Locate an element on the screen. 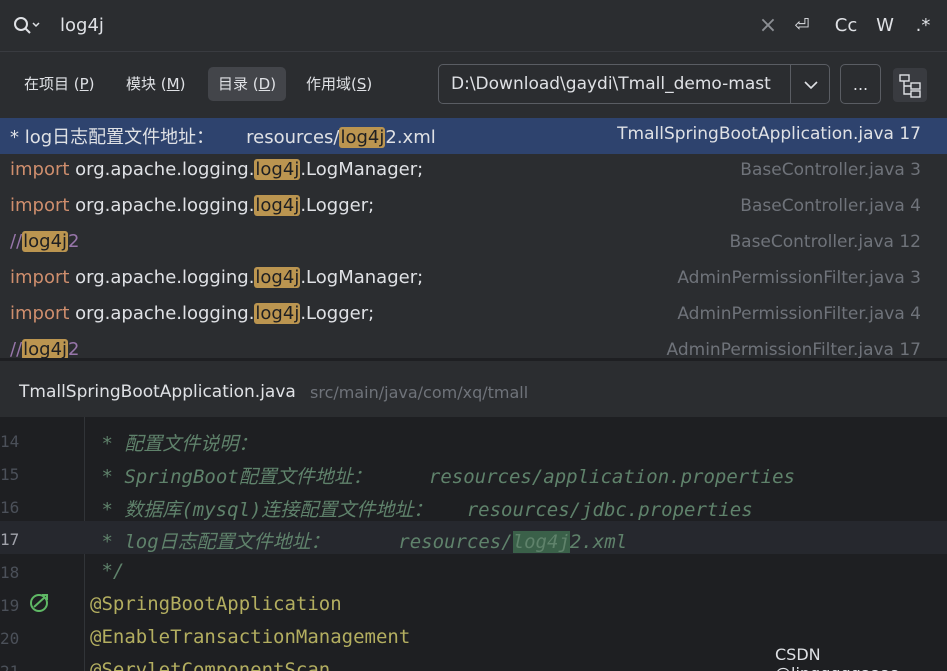  tab-directory: 目录 (D) is located at coordinates (247, 84).